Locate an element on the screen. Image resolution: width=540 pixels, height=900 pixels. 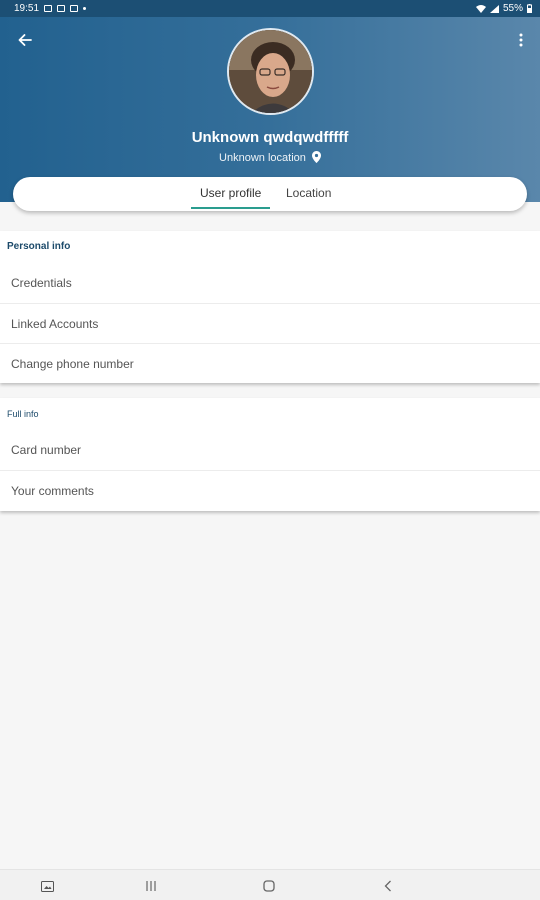
home-icon is located at coordinates (269, 886).